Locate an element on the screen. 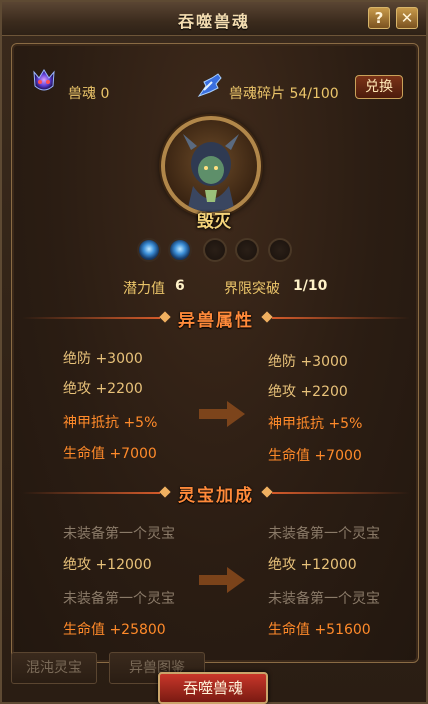 This screenshot has width=428, height=704. stats-row: 潜力值 6 界限突破 1/10 is located at coordinates (214, 288).